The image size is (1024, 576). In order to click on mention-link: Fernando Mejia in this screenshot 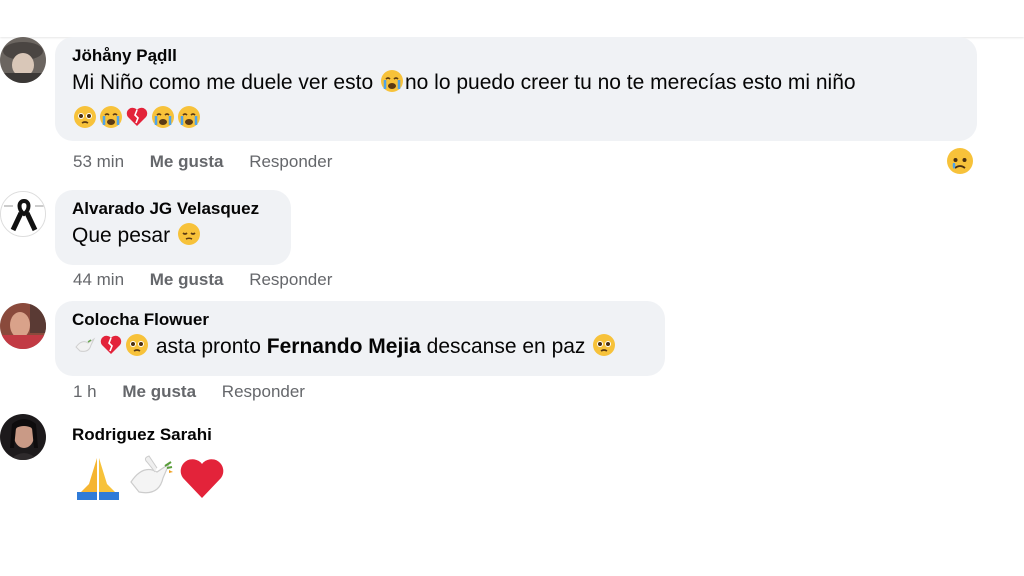, I will do `click(344, 346)`.